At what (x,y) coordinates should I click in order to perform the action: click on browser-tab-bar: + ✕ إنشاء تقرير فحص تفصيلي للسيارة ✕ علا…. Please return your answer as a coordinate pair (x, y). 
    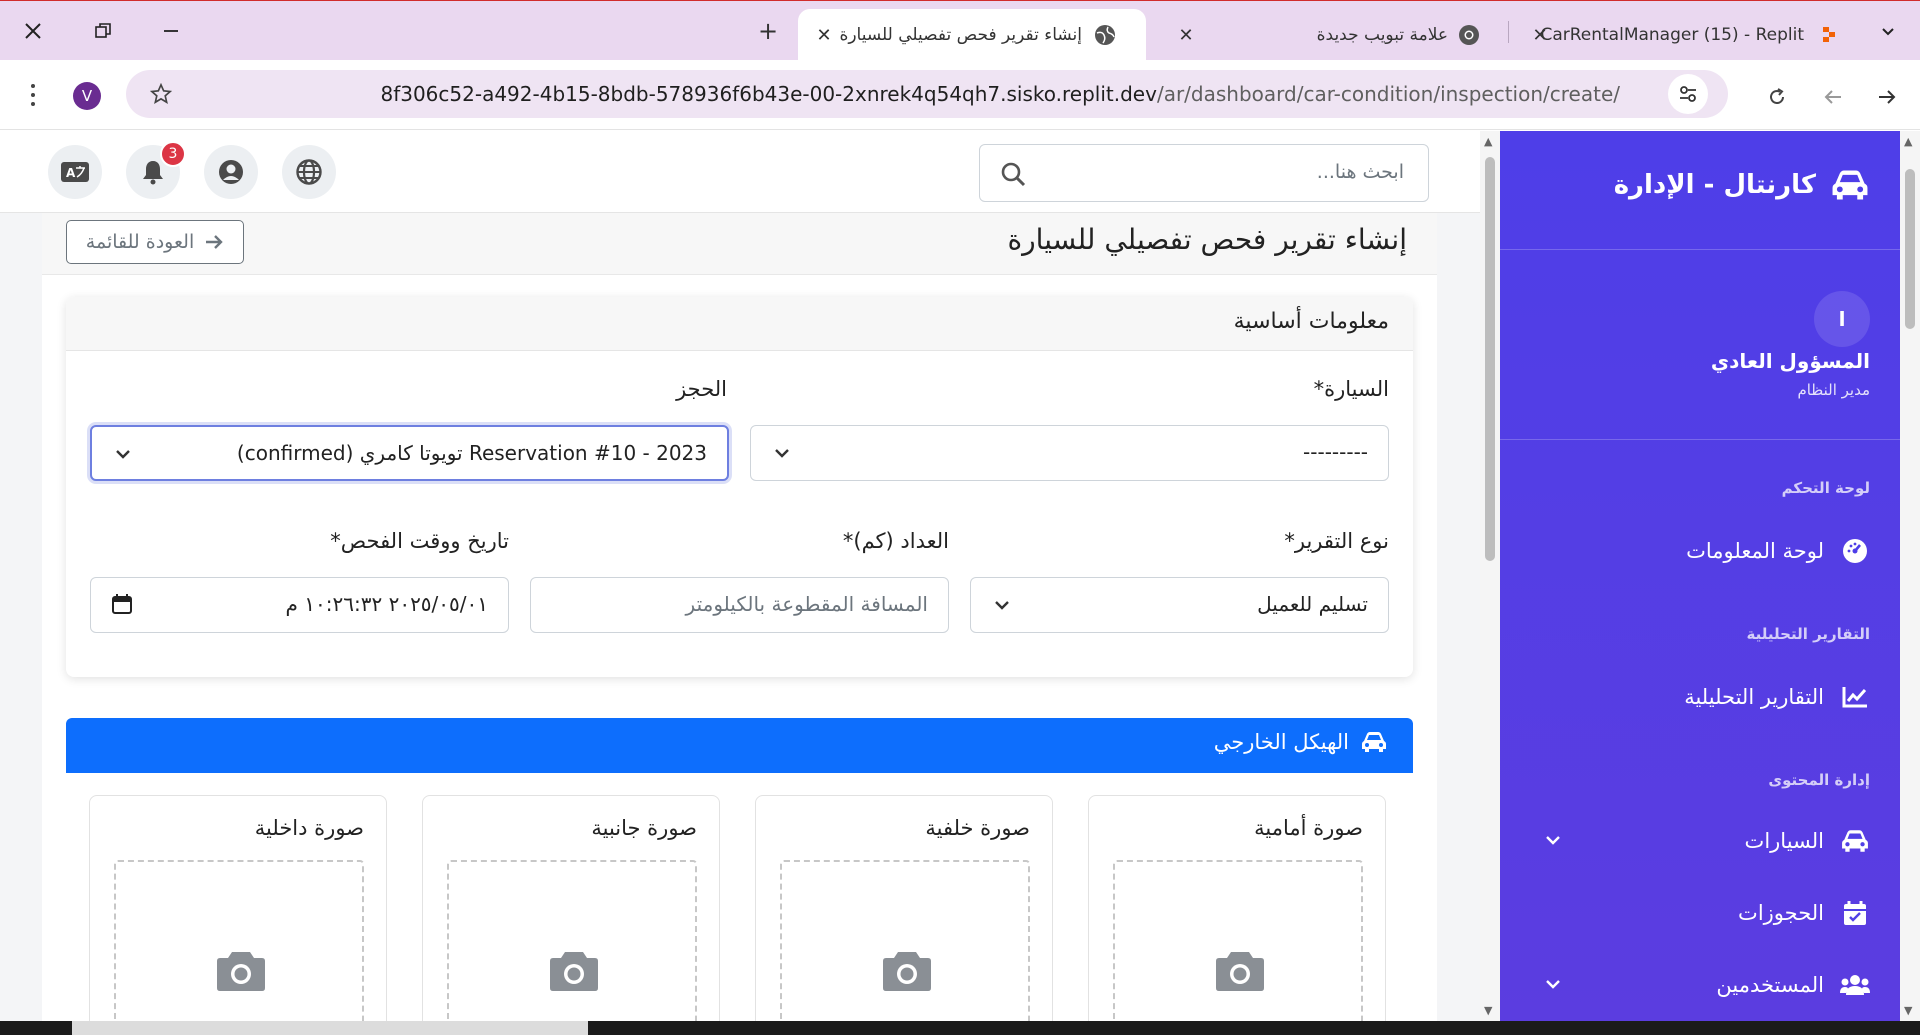
    Looking at the image, I should click on (960, 30).